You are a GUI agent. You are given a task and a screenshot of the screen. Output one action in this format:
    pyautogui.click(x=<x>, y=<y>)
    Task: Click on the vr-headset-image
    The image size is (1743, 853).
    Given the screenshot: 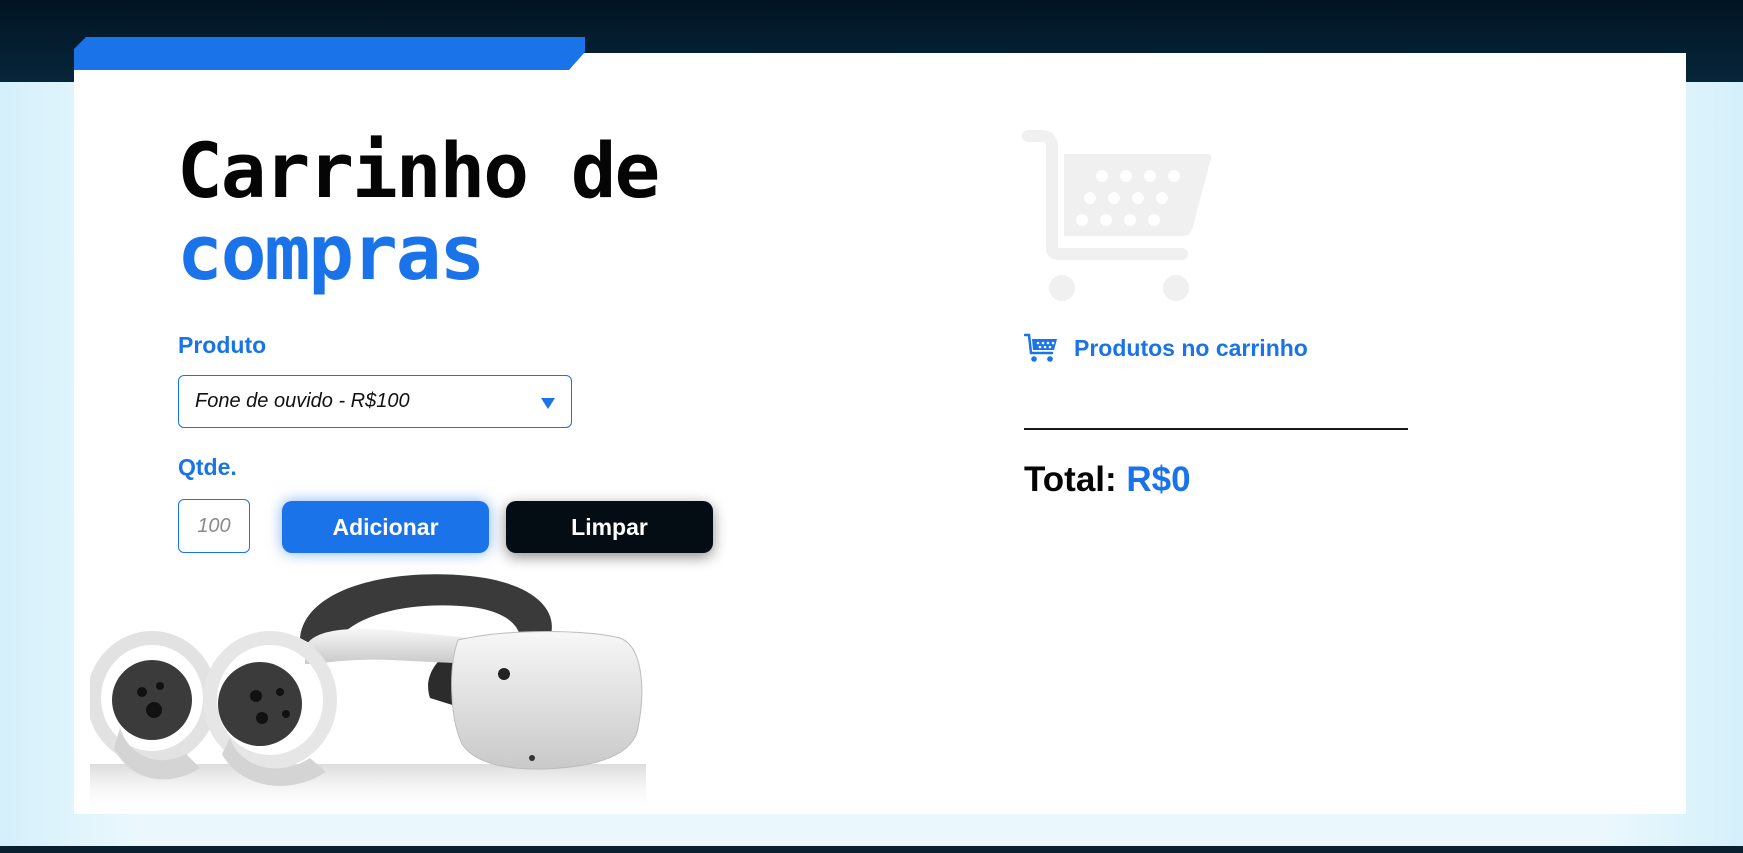 What is the action you would take?
    pyautogui.click(x=368, y=694)
    